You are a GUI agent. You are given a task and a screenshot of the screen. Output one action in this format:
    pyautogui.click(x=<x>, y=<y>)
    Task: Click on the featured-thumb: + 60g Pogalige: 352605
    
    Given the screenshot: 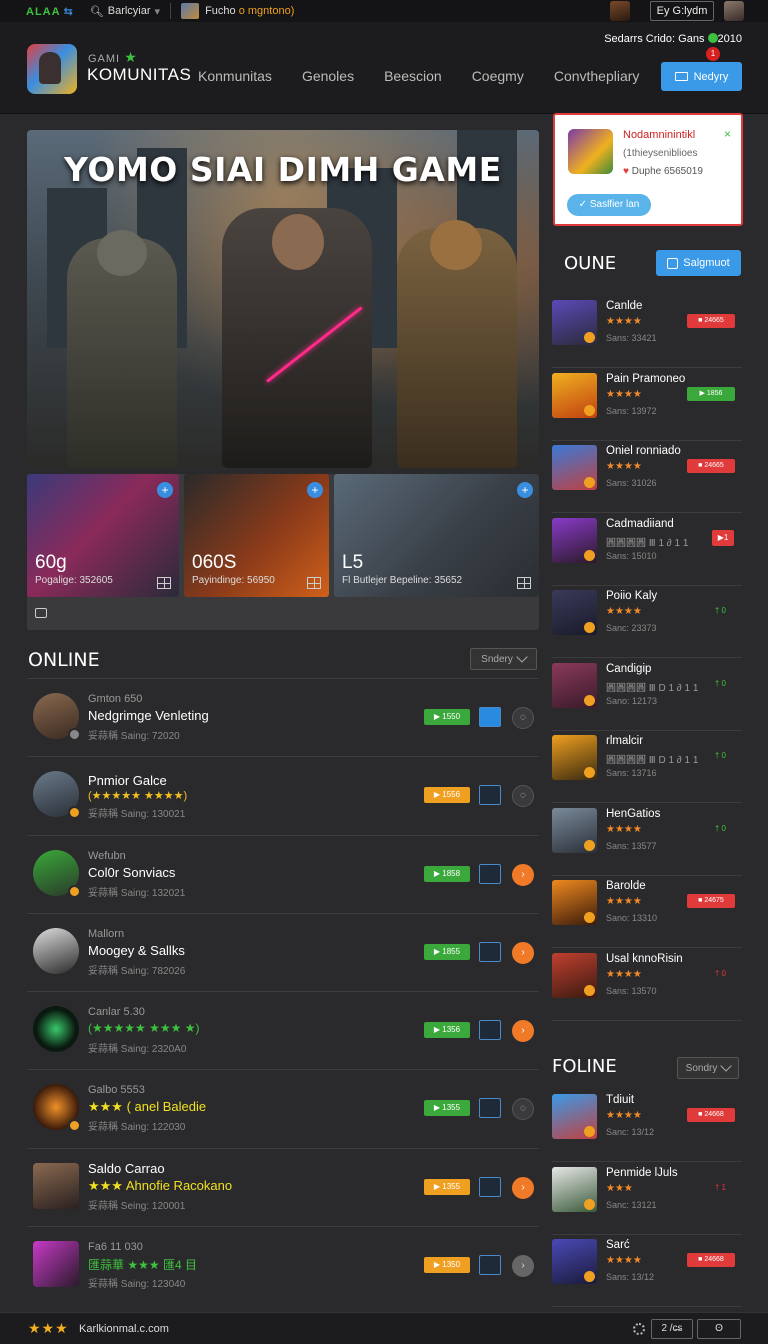 What is the action you would take?
    pyautogui.click(x=103, y=535)
    